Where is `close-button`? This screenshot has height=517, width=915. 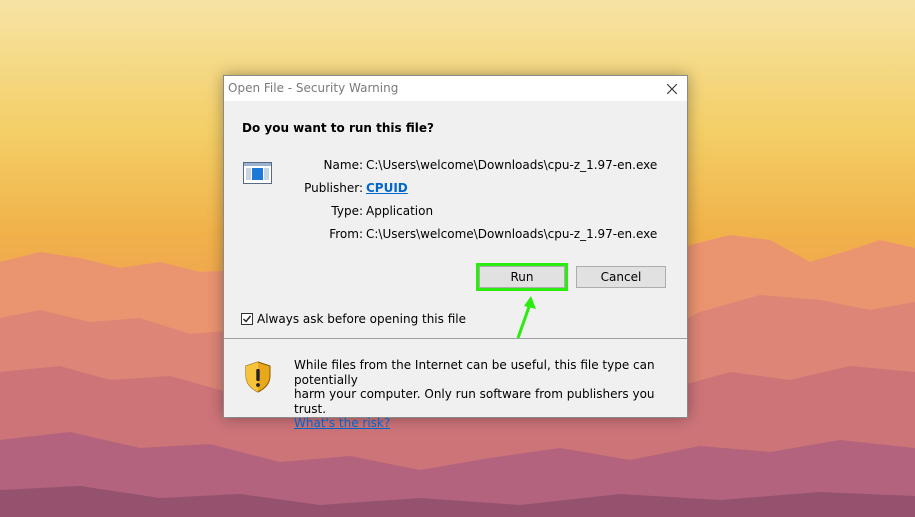
close-button is located at coordinates (672, 88).